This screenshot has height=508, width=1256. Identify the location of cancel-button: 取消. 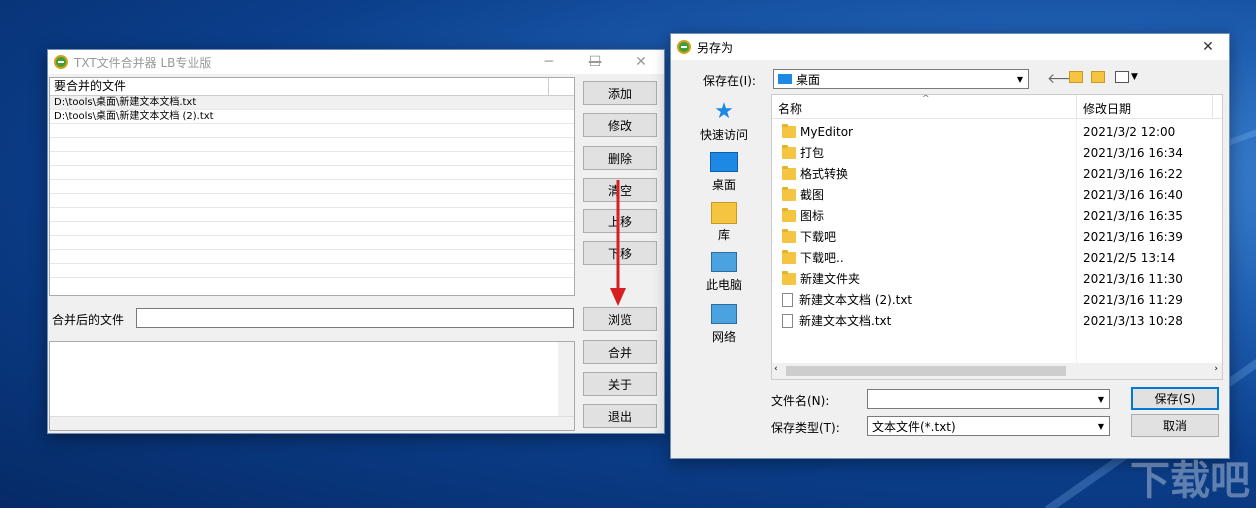
(1175, 425).